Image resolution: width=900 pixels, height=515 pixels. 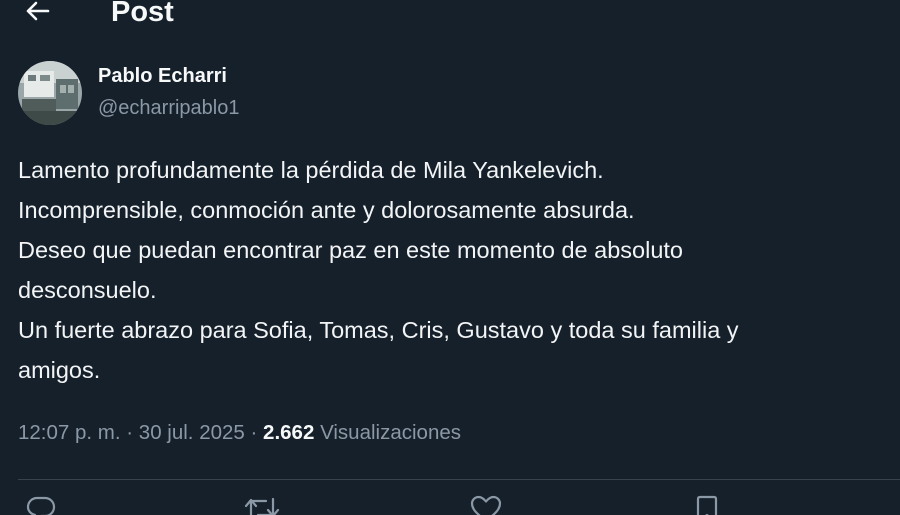 I want to click on back-button, so click(x=37, y=13).